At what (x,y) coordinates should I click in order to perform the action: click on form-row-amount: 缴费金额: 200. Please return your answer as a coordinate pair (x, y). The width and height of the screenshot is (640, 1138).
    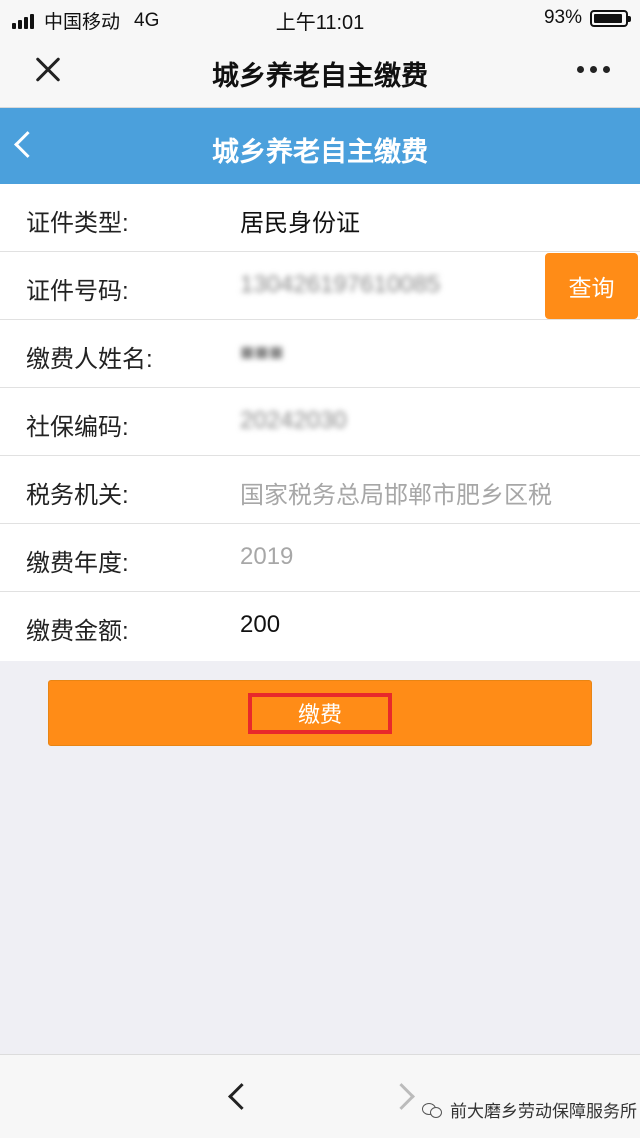
    Looking at the image, I should click on (320, 626).